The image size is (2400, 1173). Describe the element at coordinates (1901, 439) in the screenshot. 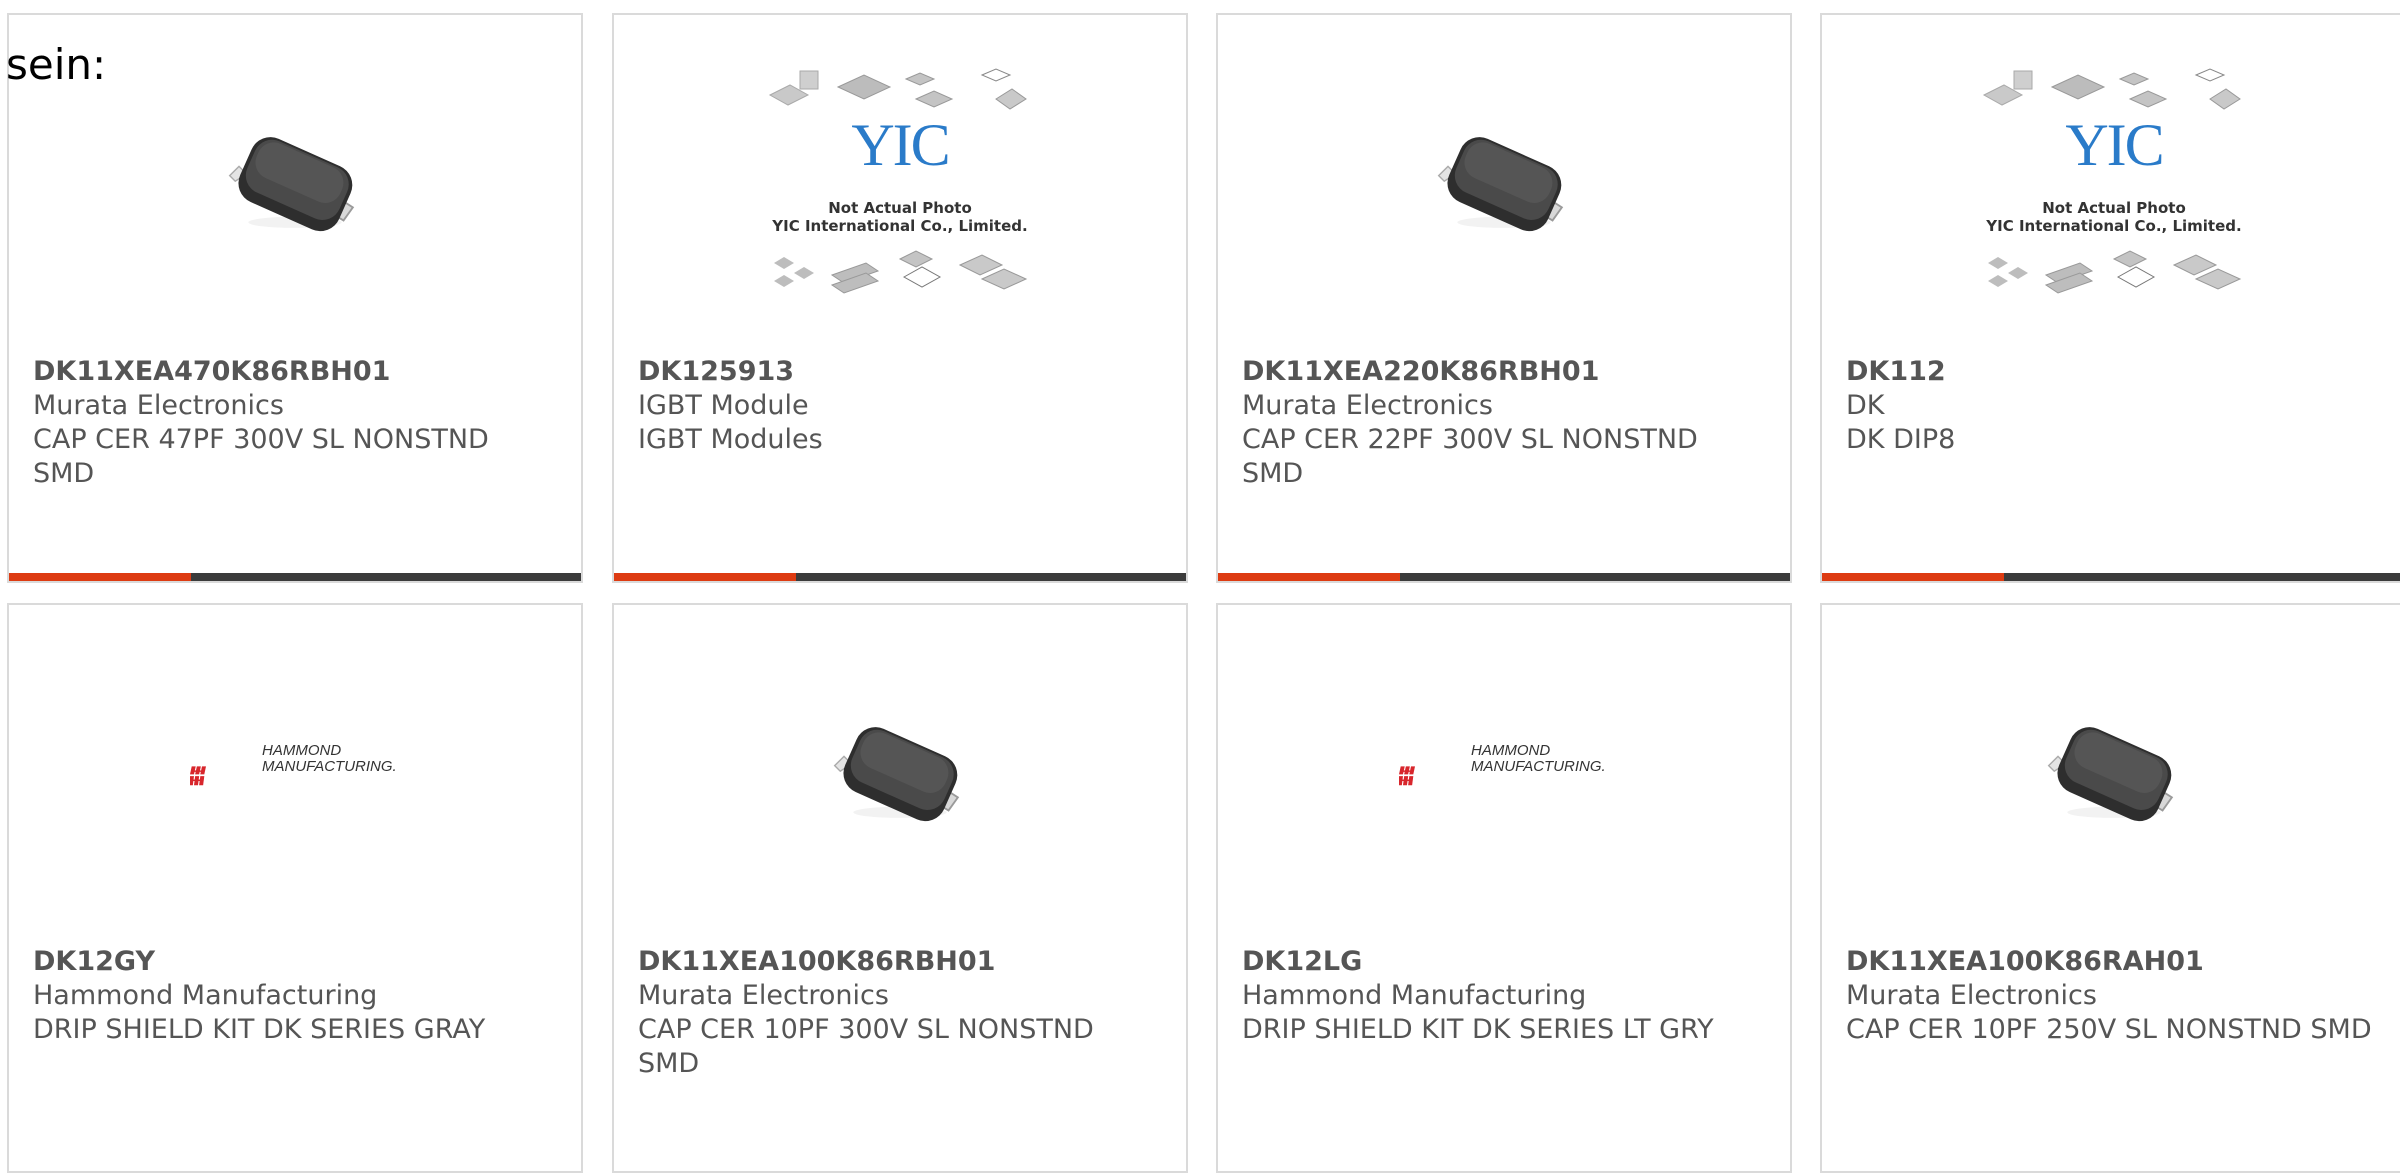

I see `description: DK DIP8` at that location.